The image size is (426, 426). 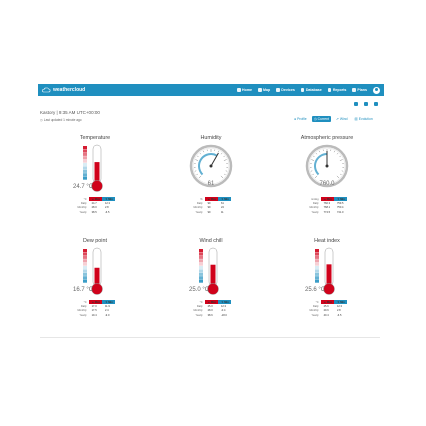 I want to click on panel-reading: 16.7 °C, so click(x=83, y=290).